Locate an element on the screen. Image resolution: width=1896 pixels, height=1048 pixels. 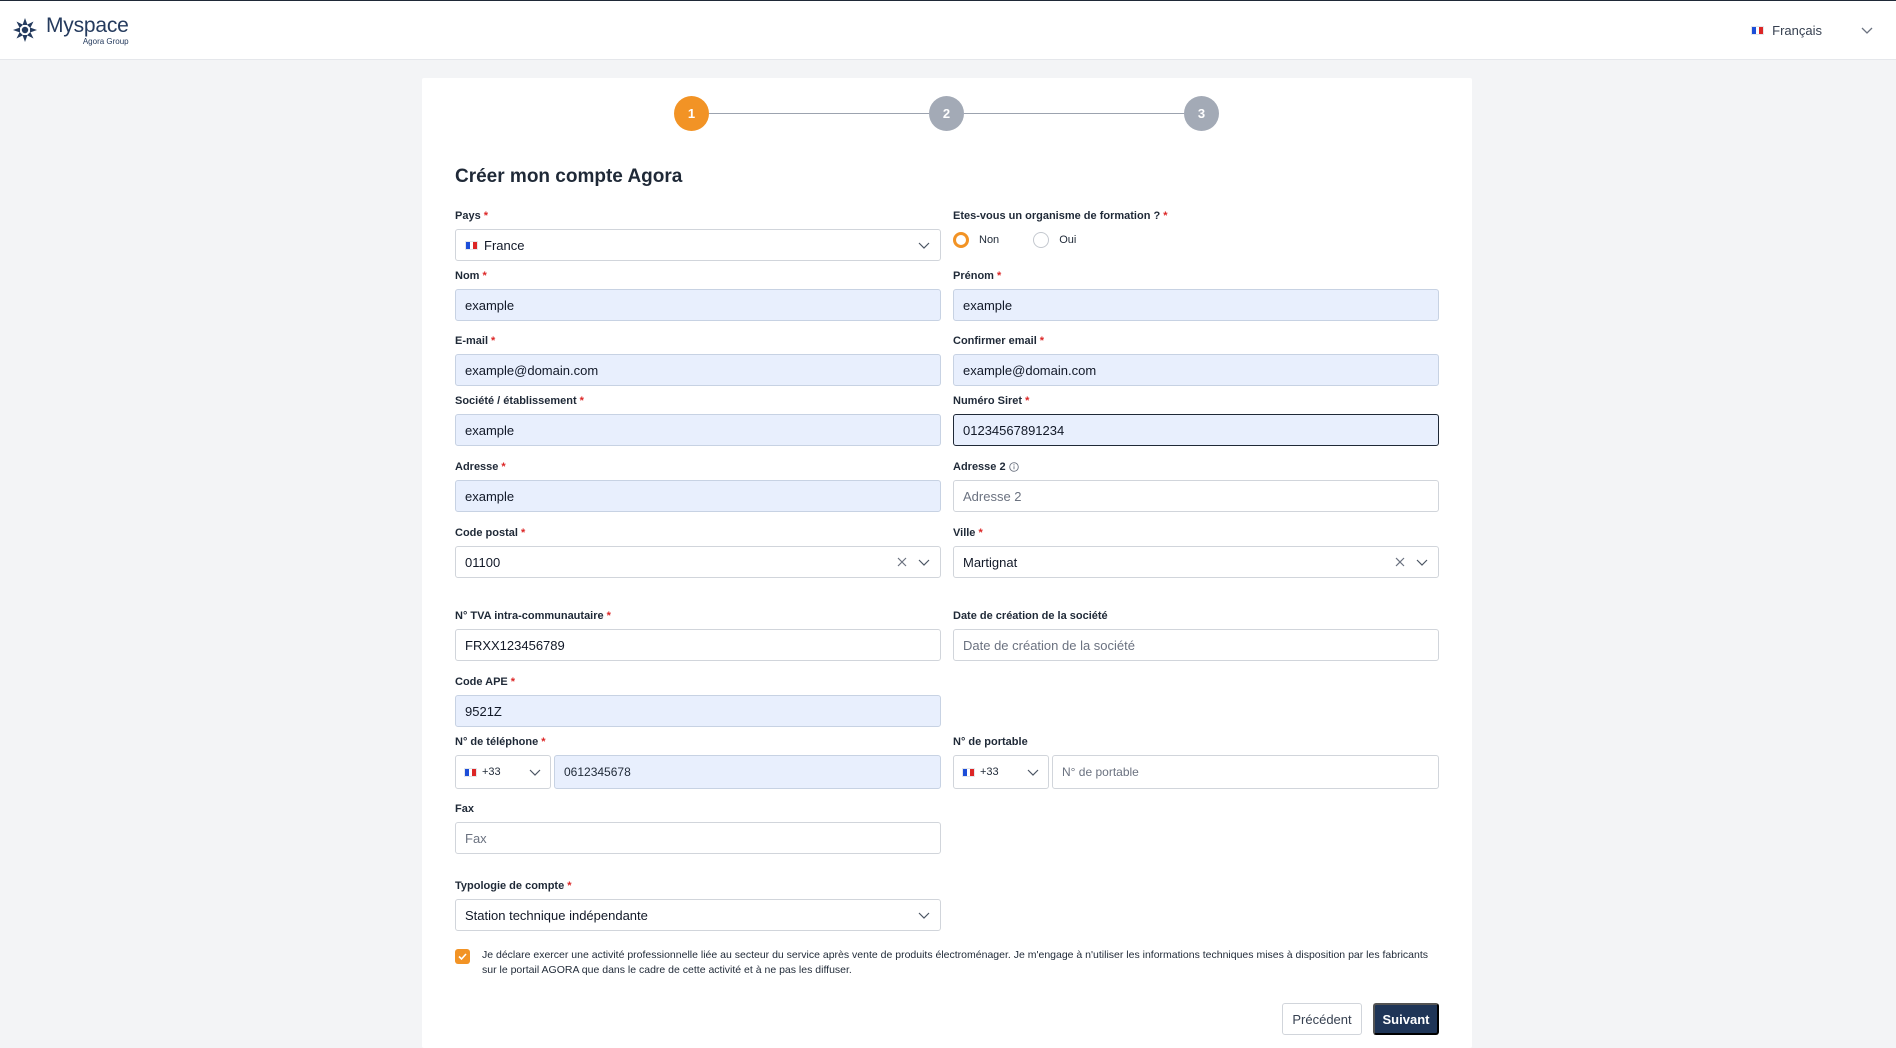
step-3: 3 is located at coordinates (1201, 113).